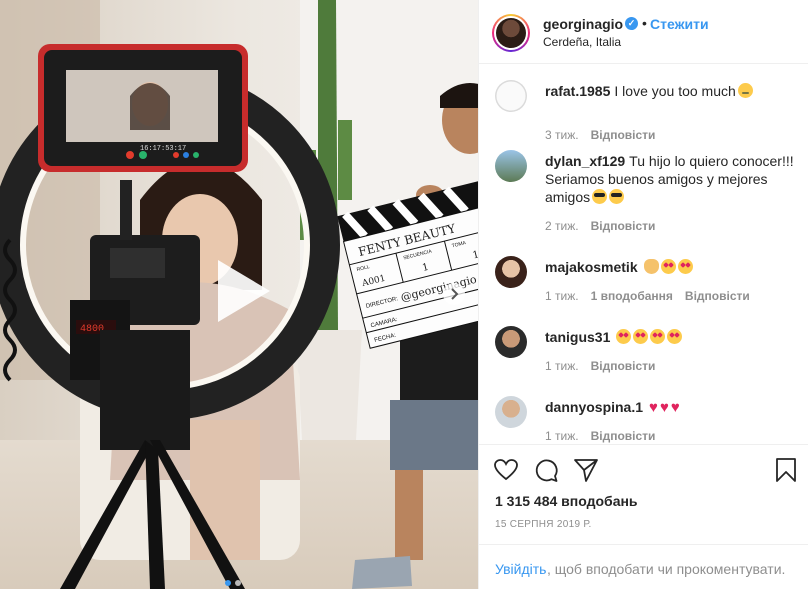  I want to click on carousel-dot-active, so click(228, 583).